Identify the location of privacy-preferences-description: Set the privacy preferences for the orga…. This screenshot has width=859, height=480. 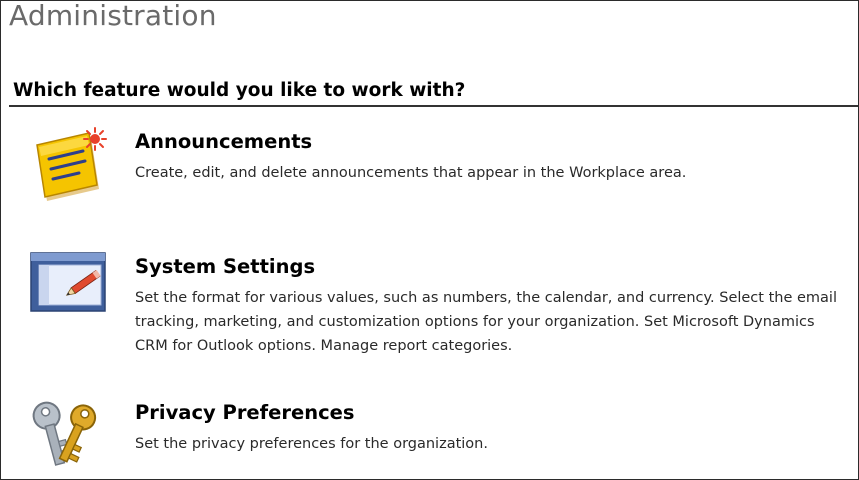
(311, 444).